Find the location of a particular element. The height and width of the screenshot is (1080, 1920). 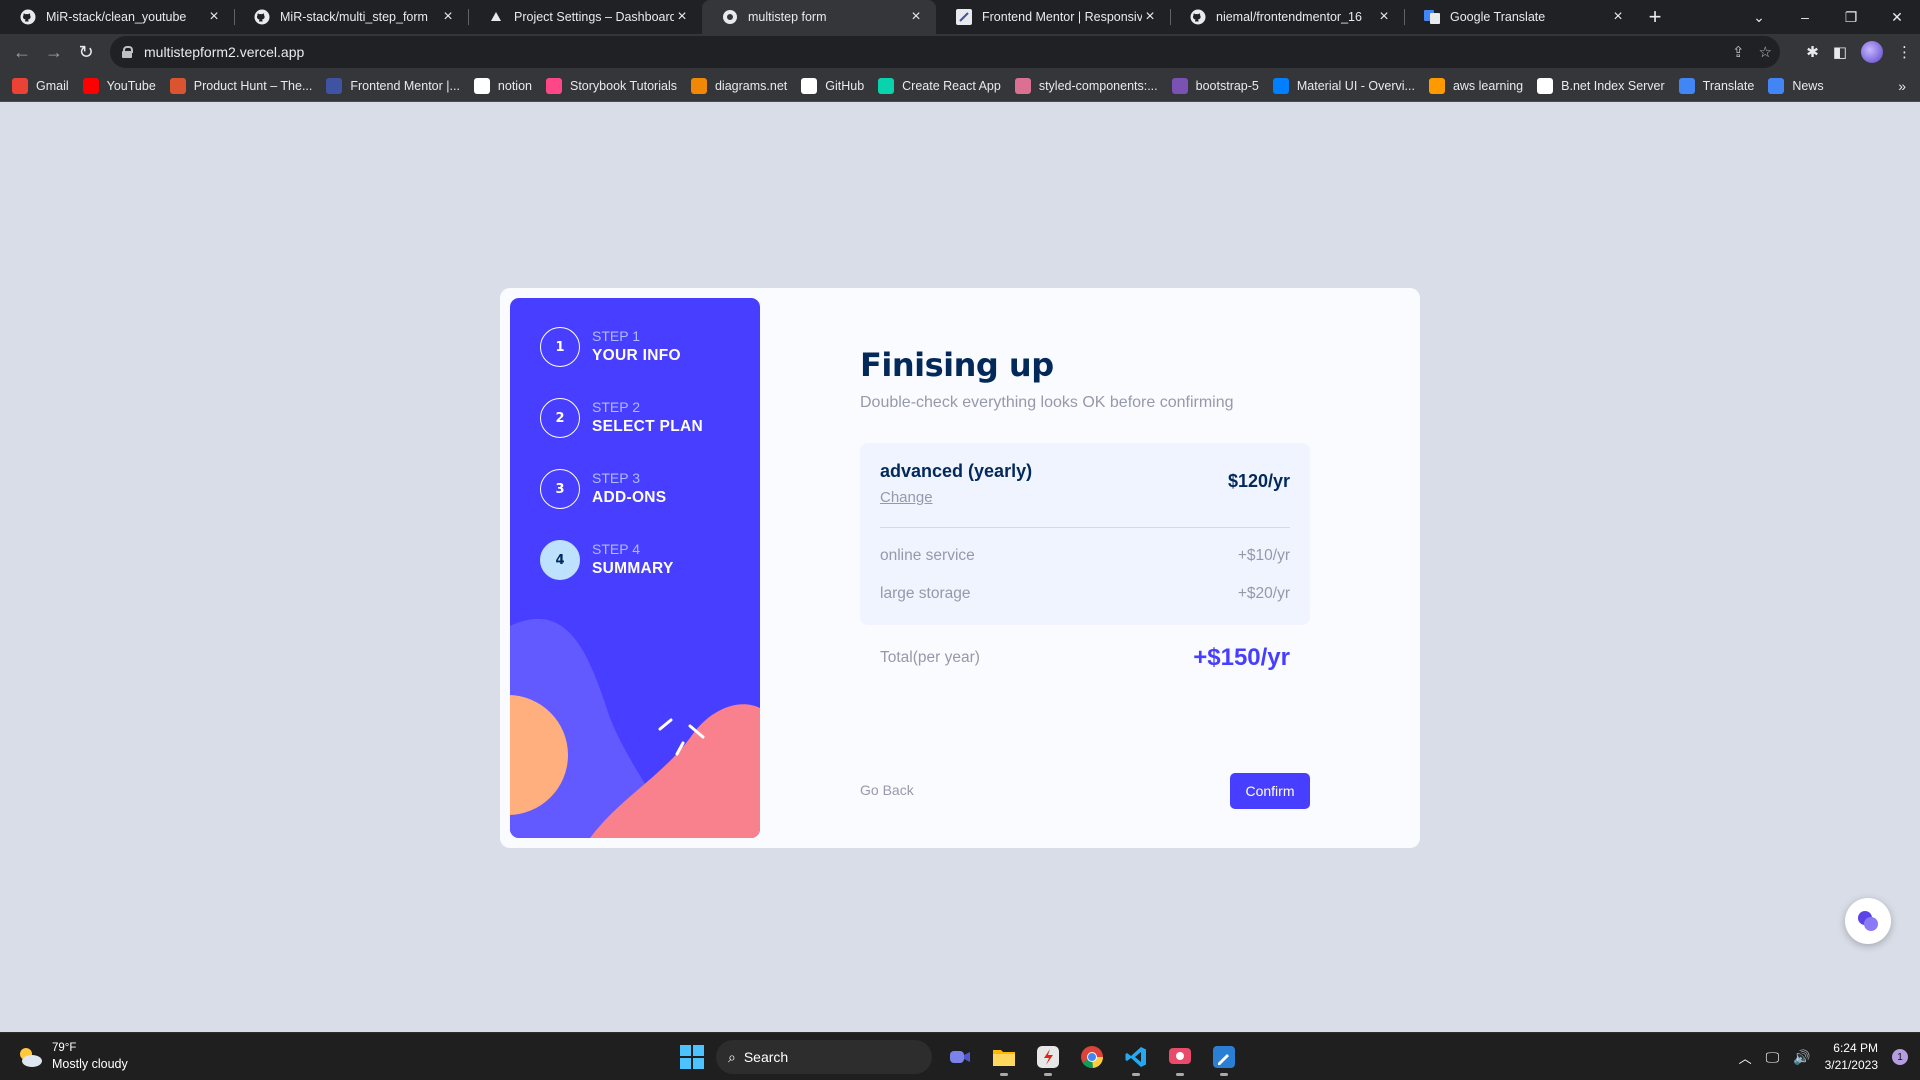

reload-icon: ↻ is located at coordinates (86, 52).